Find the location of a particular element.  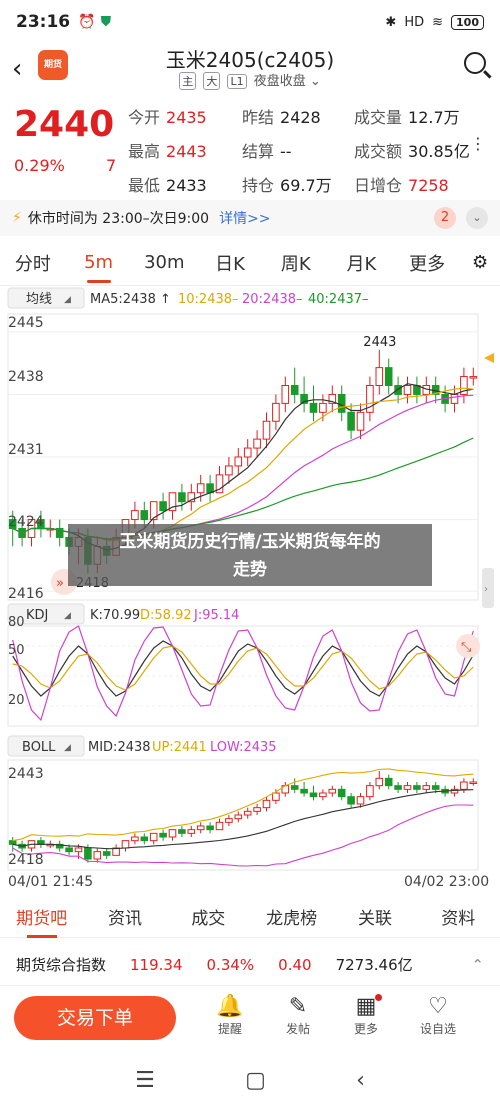

menu-icon: ☰ is located at coordinates (145, 1080).